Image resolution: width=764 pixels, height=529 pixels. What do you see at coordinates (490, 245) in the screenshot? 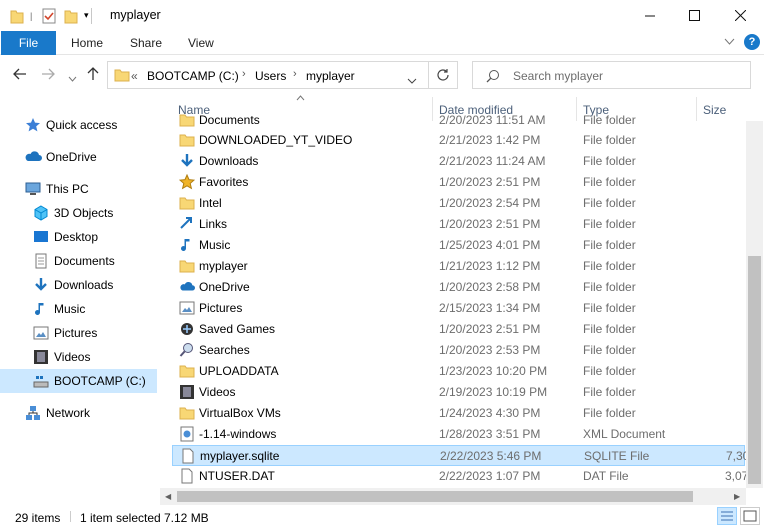
I see `file-date: 1/25/2023 4:01 PM` at bounding box center [490, 245].